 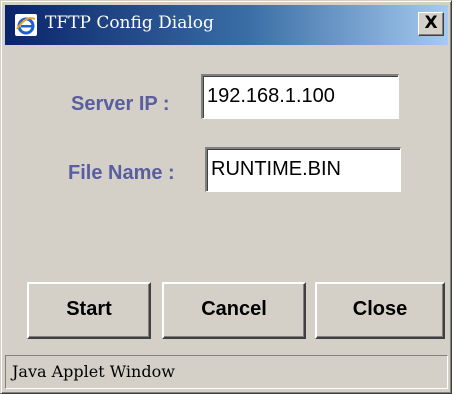 What do you see at coordinates (380, 310) in the screenshot?
I see `close-button: Close` at bounding box center [380, 310].